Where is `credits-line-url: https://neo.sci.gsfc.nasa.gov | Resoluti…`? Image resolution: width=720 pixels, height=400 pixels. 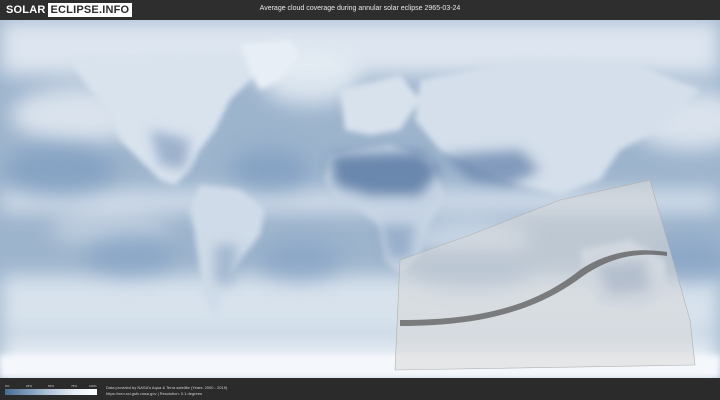 credits-line-url: https://neo.sci.gsfc.nasa.gov | Resoluti… is located at coordinates (166, 394).